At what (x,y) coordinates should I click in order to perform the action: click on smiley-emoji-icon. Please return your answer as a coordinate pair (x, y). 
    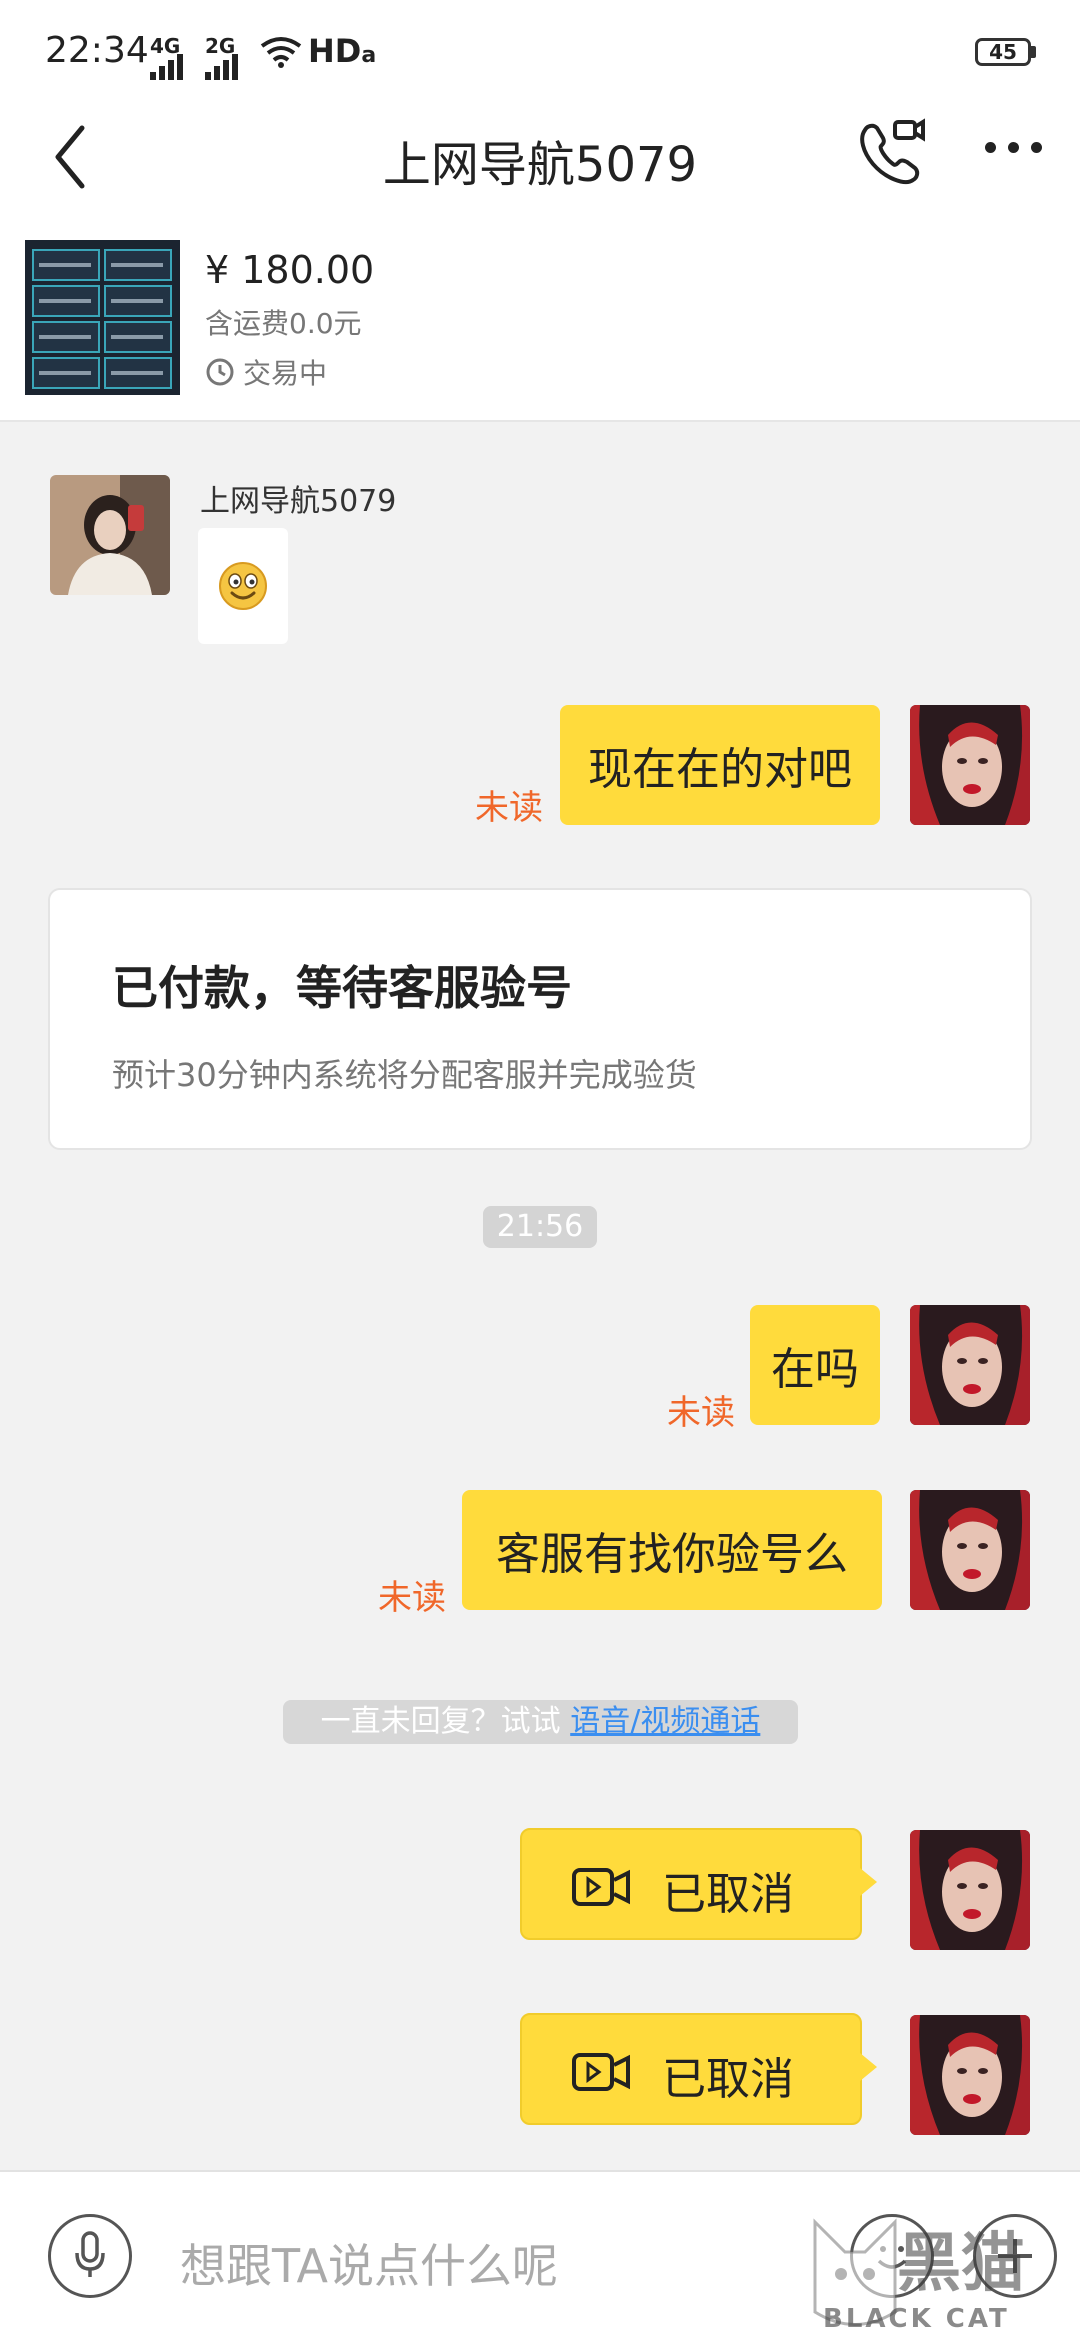
    Looking at the image, I should click on (243, 586).